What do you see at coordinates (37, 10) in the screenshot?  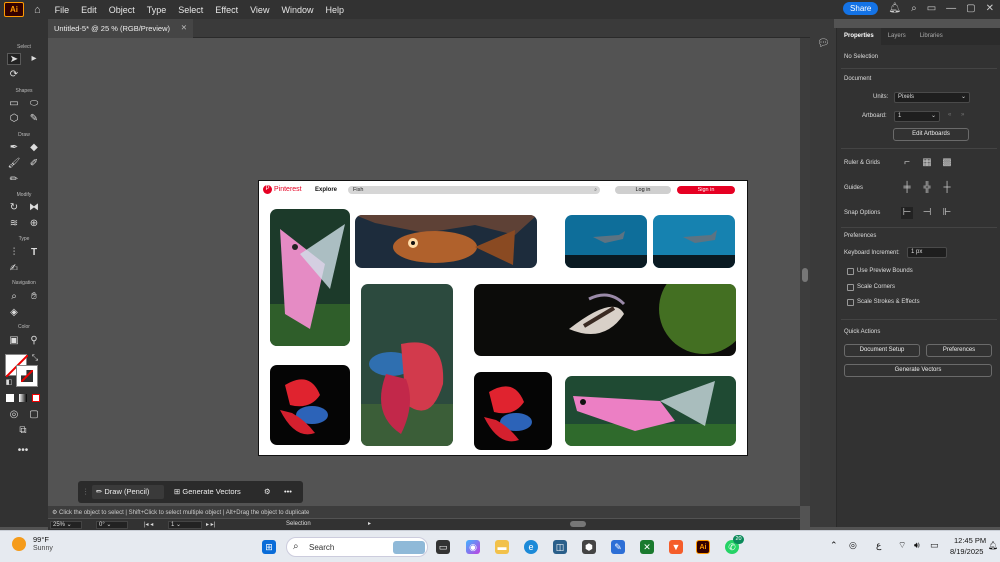 I see `home-icon: ⌂` at bounding box center [37, 10].